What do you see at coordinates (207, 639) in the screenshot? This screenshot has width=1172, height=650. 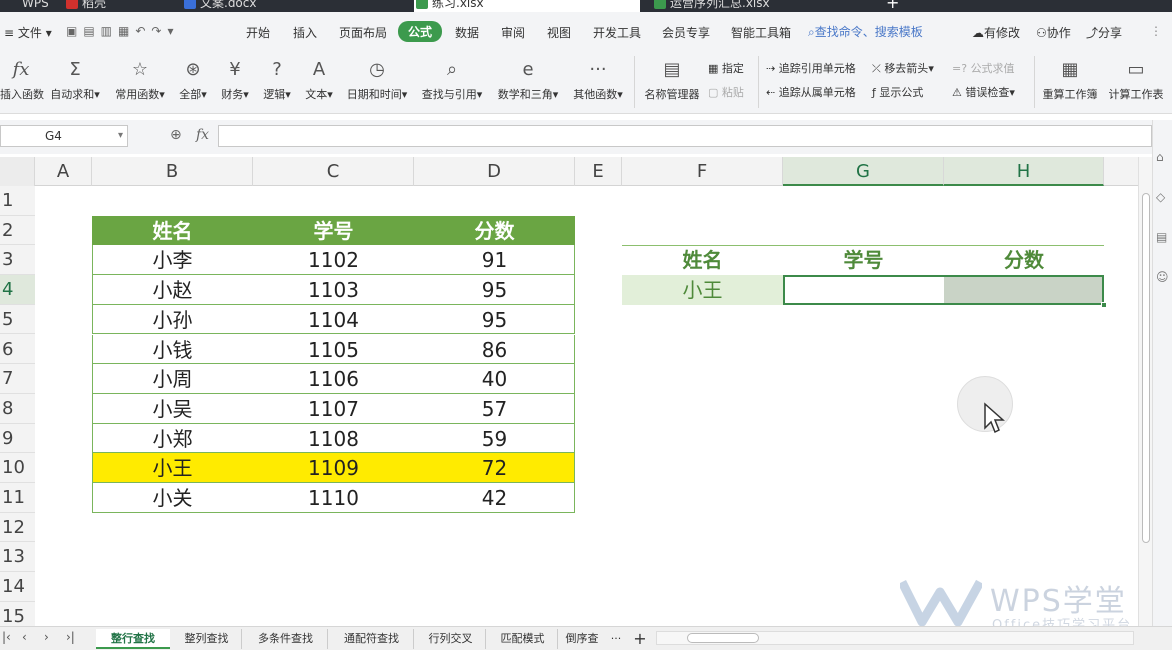 I see `sheet-tab-column-lookup: 整列查找` at bounding box center [207, 639].